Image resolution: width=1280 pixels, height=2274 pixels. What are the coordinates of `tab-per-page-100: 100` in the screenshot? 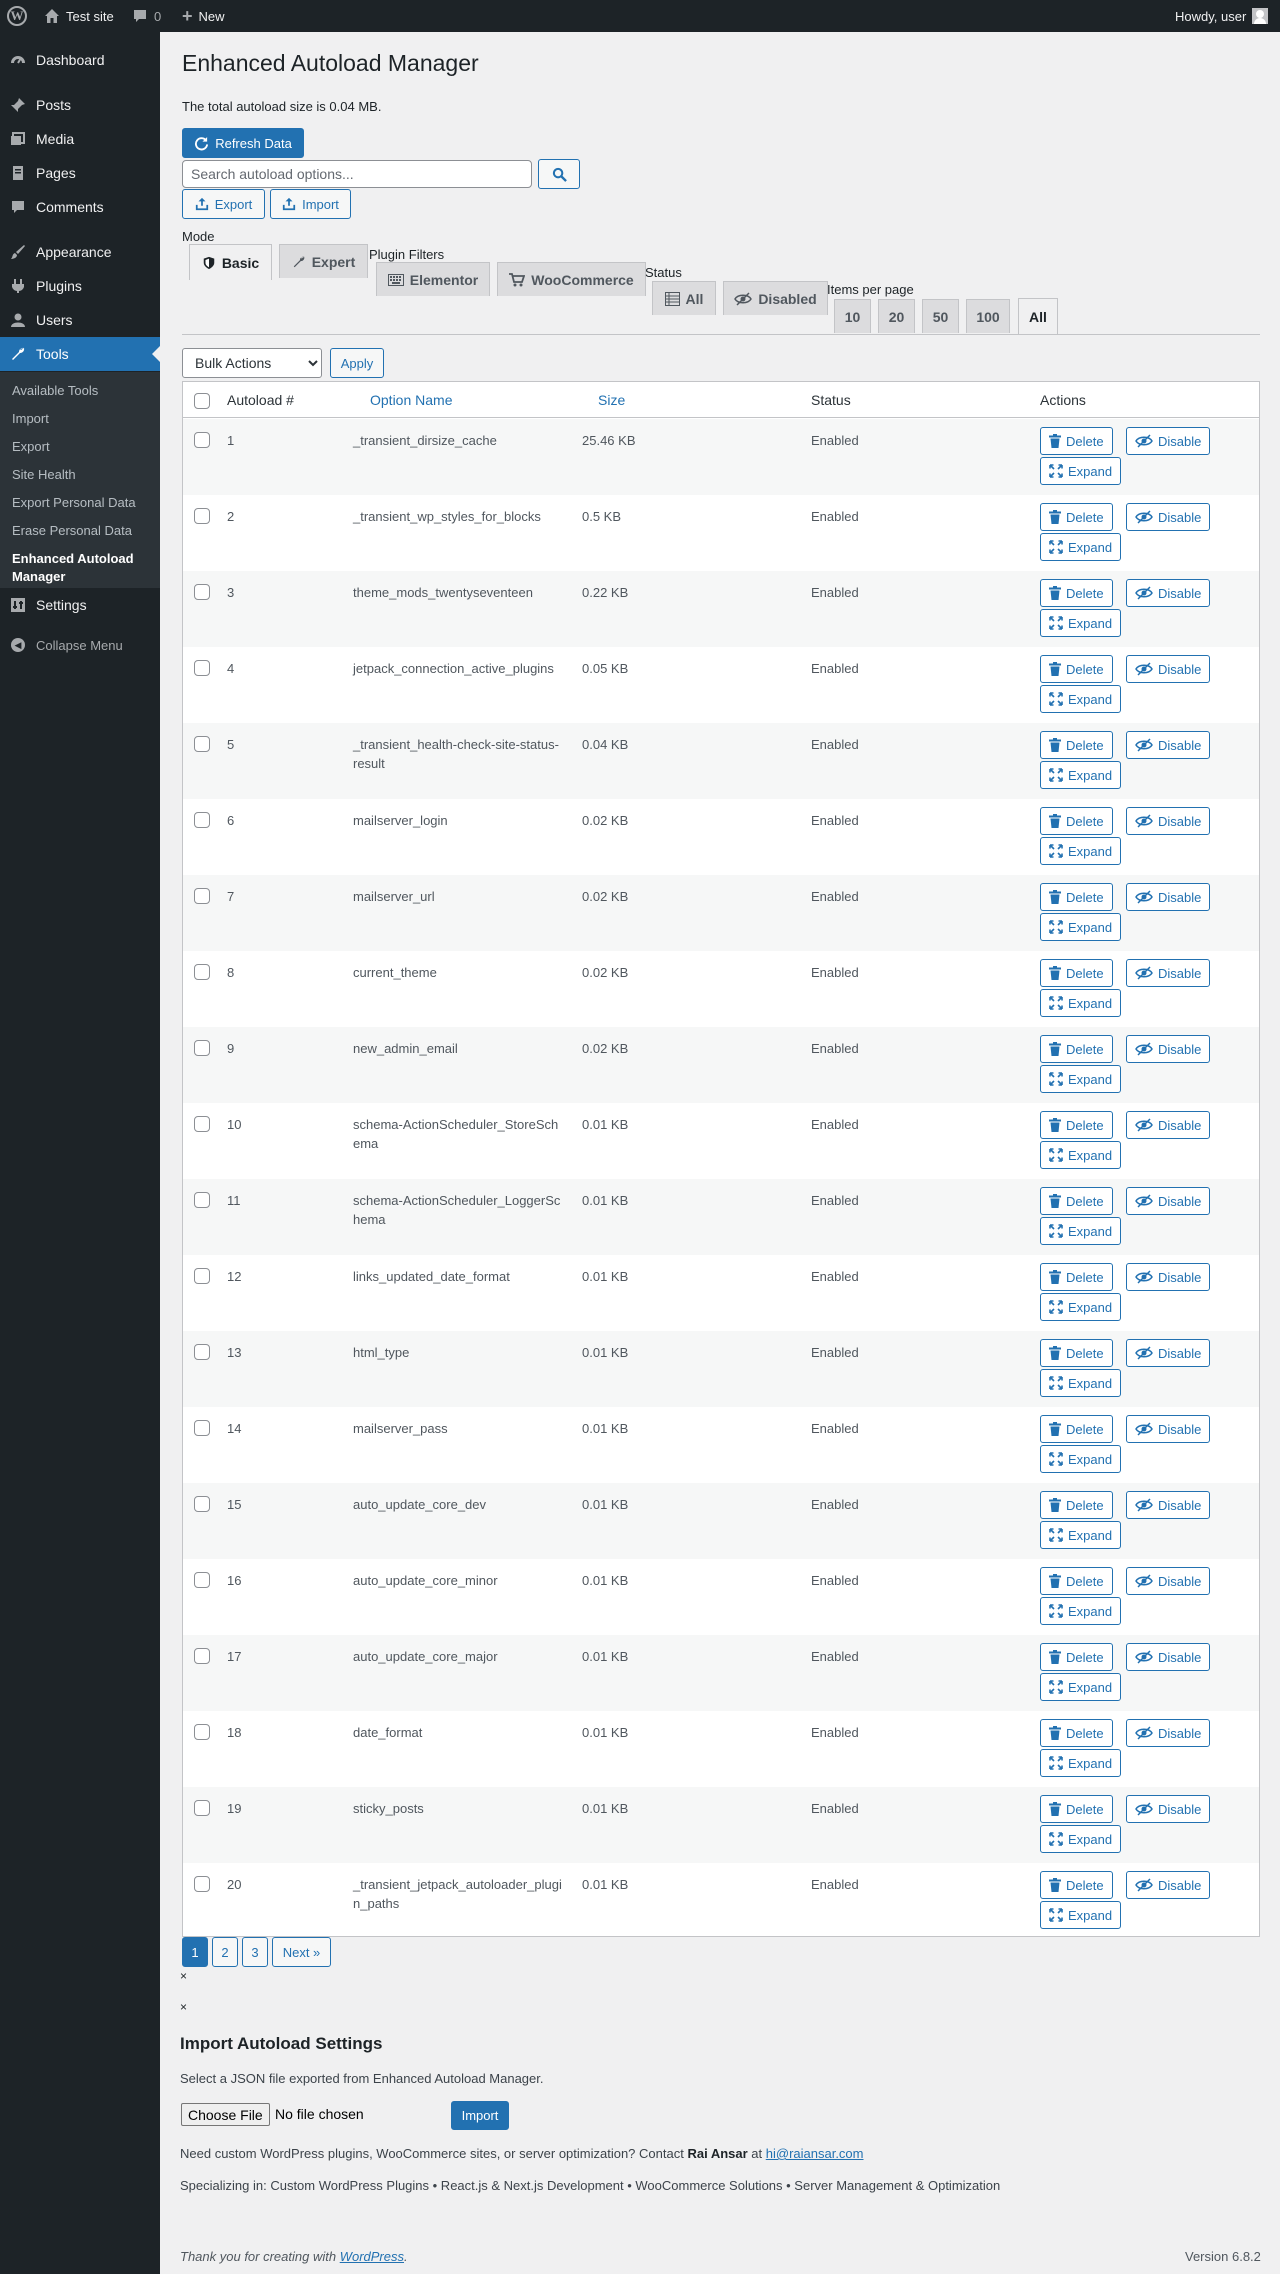 It's located at (988, 316).